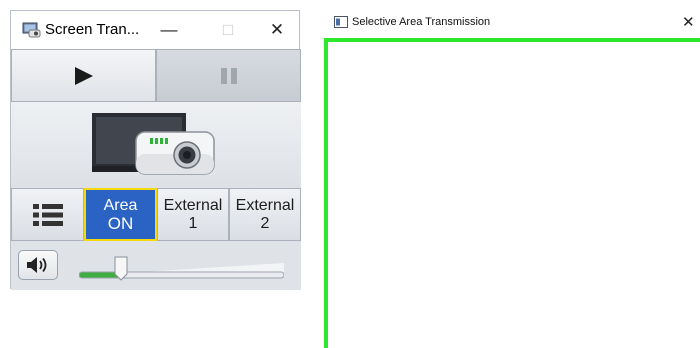 The width and height of the screenshot is (700, 348). I want to click on source-selector-row: Area ON External 1 External 2, so click(156, 214).